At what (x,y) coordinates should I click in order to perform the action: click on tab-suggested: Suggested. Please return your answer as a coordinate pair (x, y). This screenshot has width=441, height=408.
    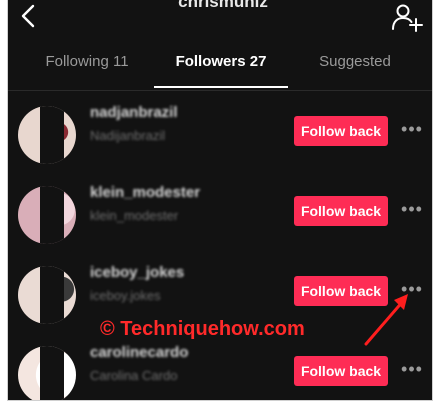
    Looking at the image, I should click on (355, 66).